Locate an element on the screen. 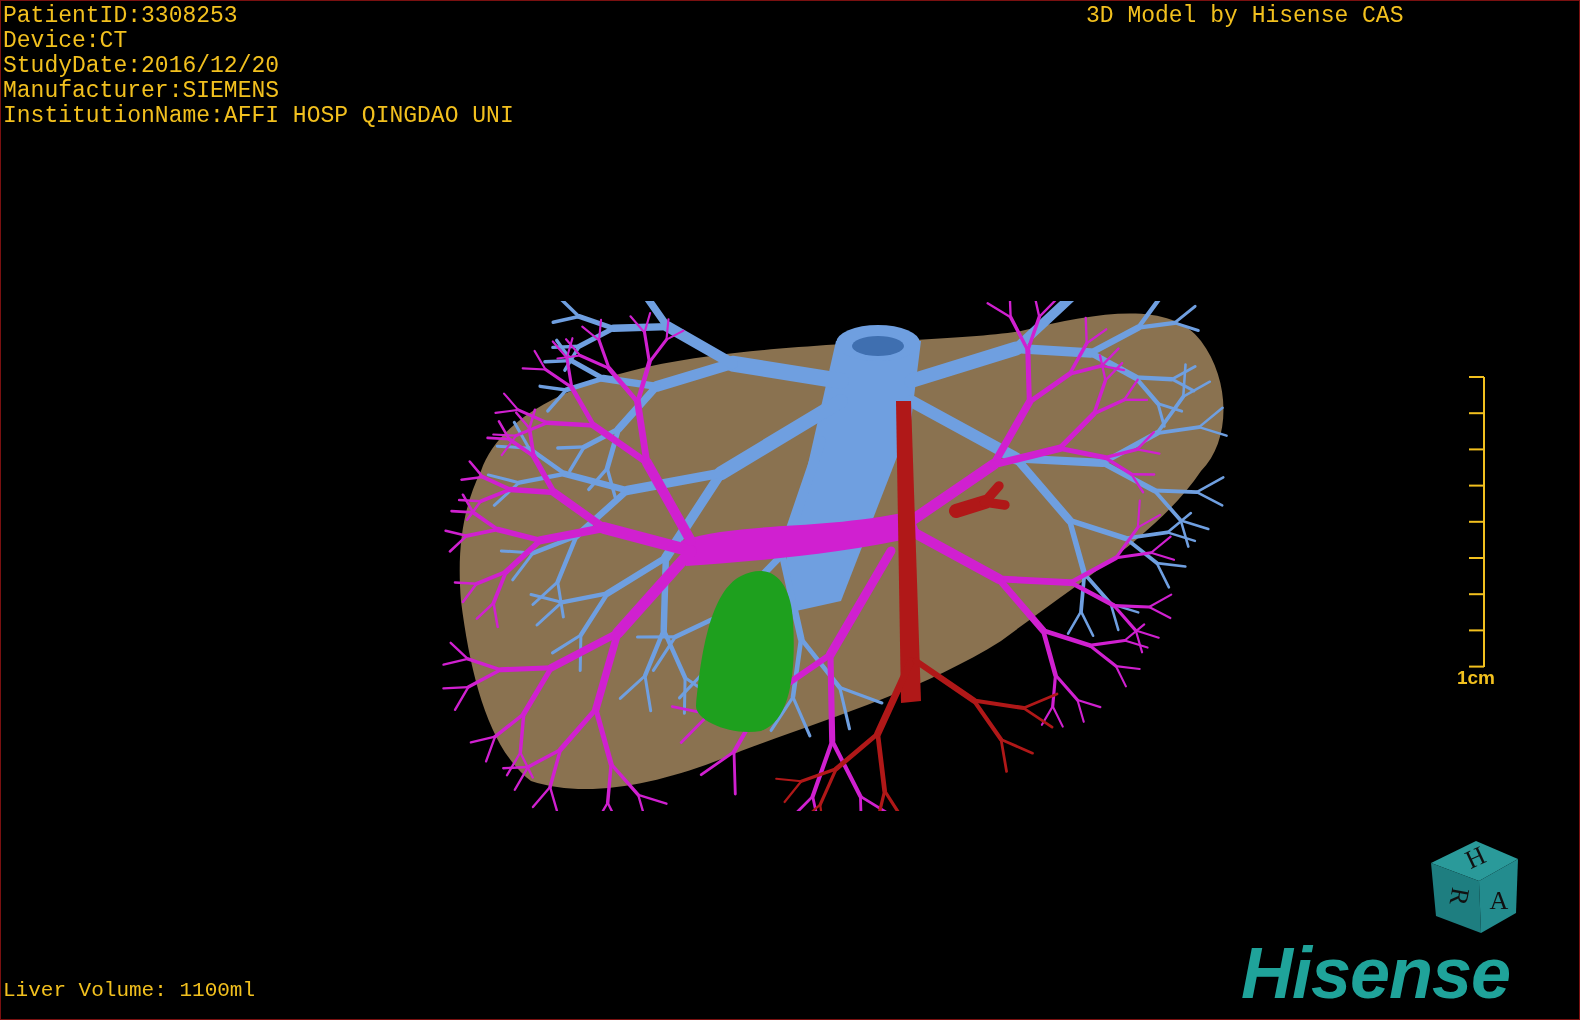 This screenshot has height=1020, width=1580. info-text: PatientID:3308253 is located at coordinates (121, 16).